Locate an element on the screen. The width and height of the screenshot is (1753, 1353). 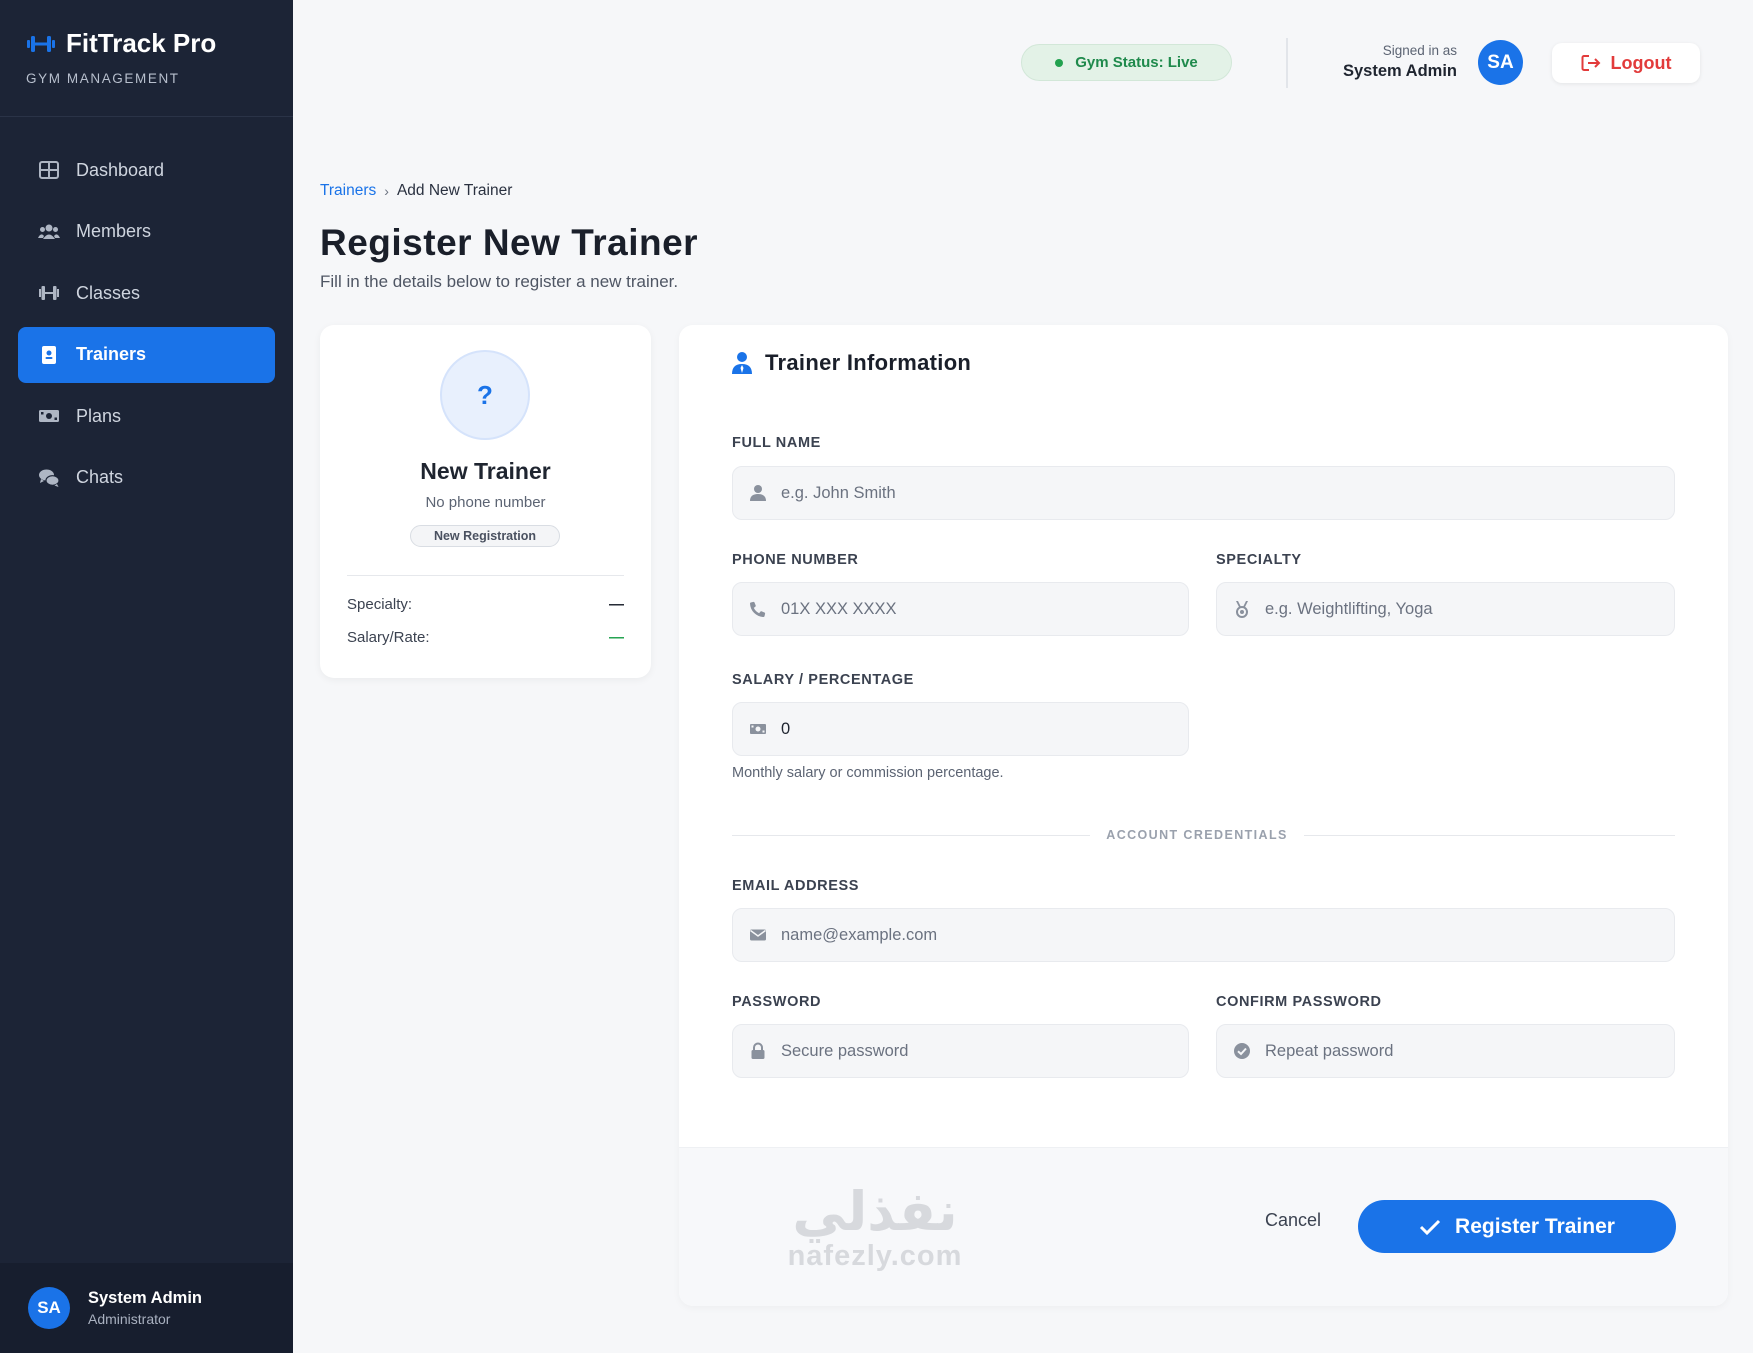
email-label: EMAIL ADDRESS is located at coordinates (796, 886).